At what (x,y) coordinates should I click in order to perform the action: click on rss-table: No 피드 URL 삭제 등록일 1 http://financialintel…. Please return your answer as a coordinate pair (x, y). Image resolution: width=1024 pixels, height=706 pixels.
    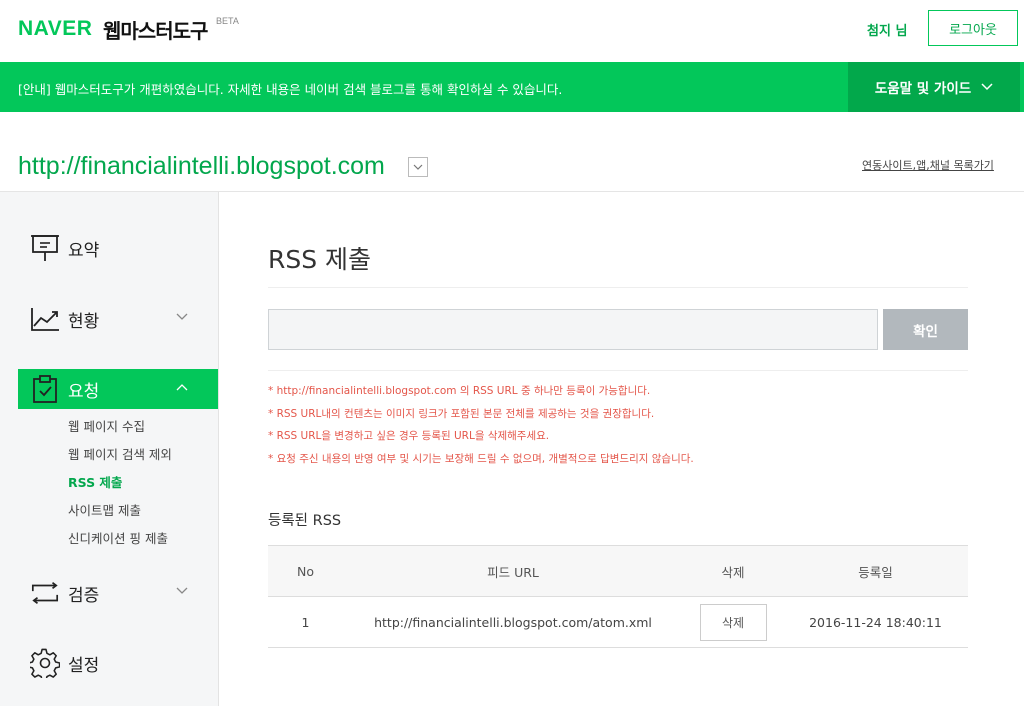
    Looking at the image, I should click on (618, 596).